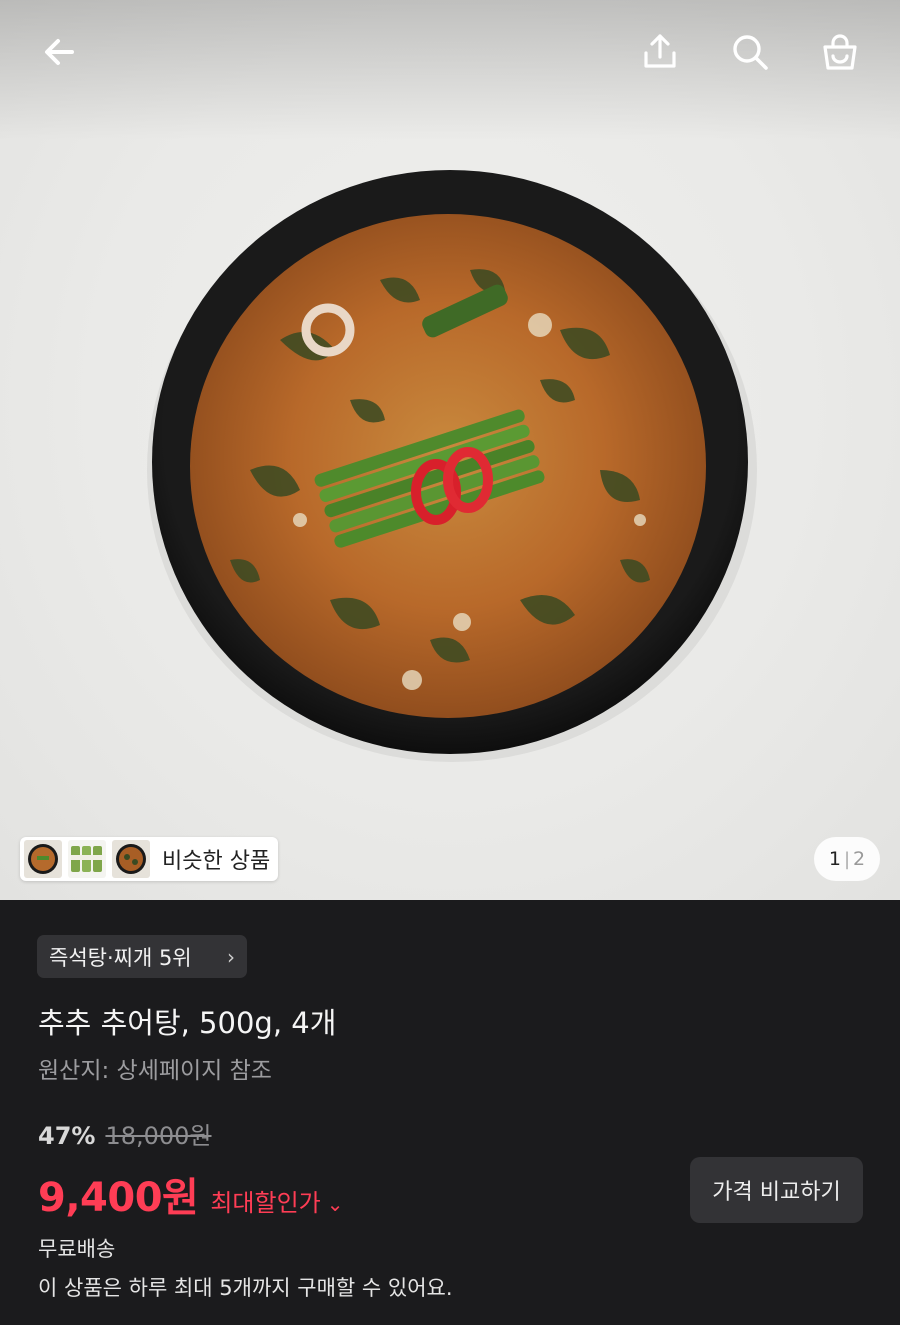  I want to click on search-icon, so click(750, 52).